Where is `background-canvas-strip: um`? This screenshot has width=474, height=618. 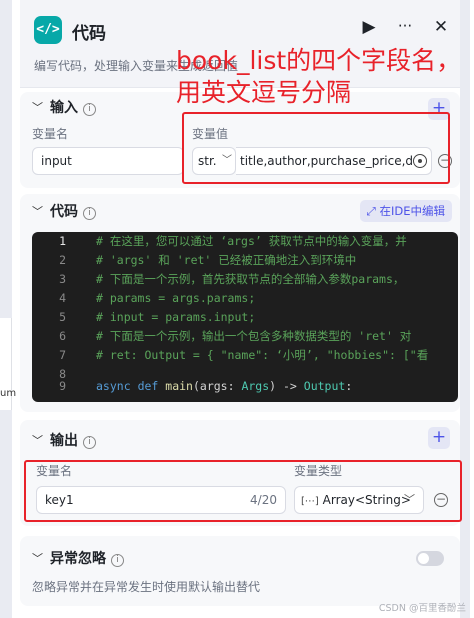 background-canvas-strip: um is located at coordinates (8, 309).